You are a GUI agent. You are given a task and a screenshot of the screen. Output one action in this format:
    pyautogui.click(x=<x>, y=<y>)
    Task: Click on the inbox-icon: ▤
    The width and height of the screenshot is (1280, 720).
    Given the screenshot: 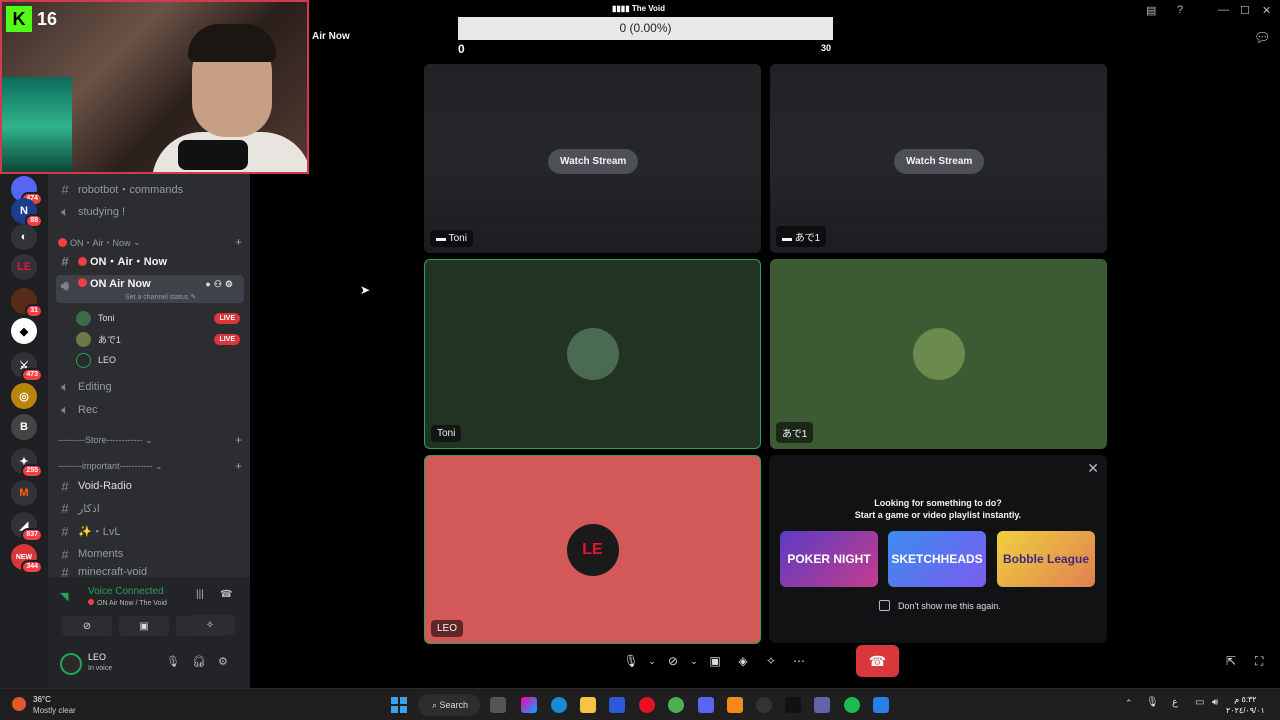 What is the action you would take?
    pyautogui.click(x=1151, y=10)
    